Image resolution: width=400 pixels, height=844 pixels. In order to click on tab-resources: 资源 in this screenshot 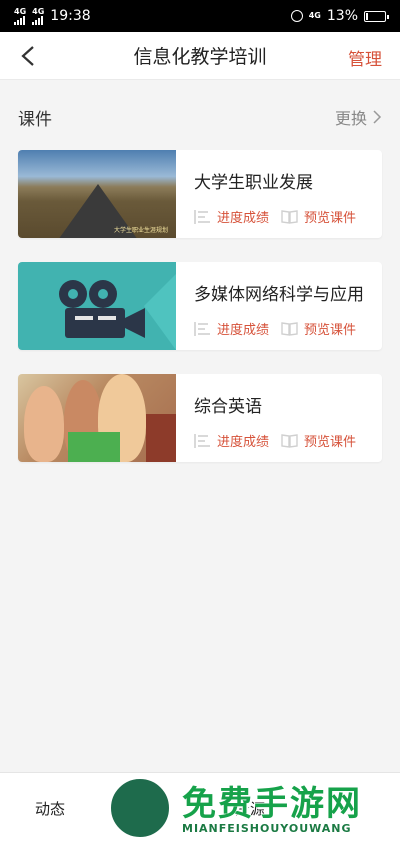, I will do `click(250, 808)`.